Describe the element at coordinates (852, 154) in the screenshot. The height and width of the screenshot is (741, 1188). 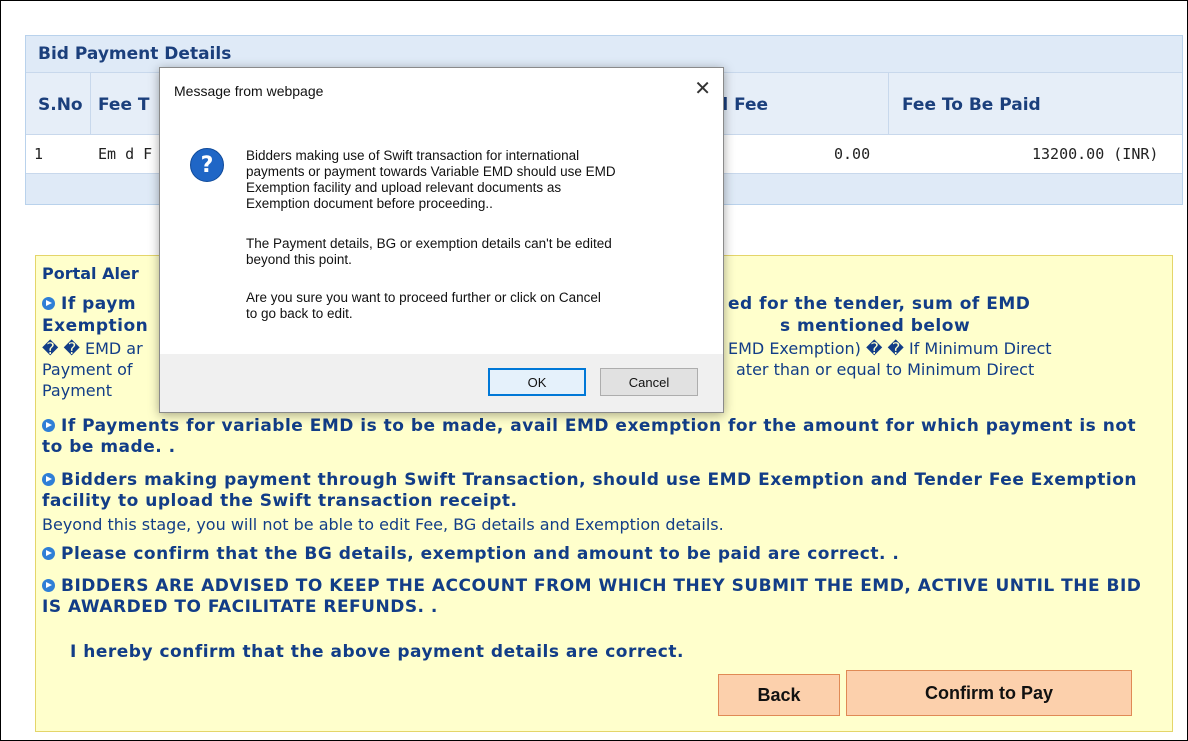
I see `cell-paid-fee: 0.00` at that location.